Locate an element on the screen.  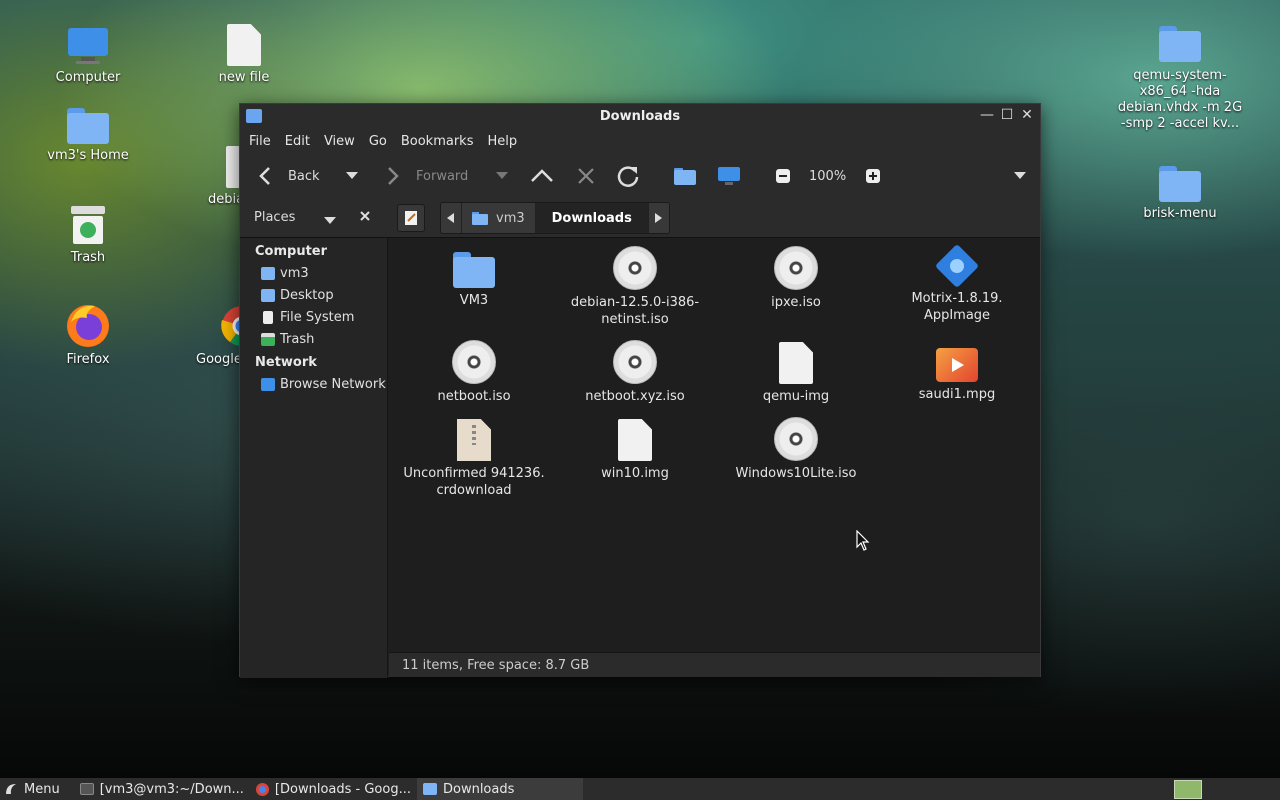
menu-help: Help is located at coordinates (502, 141).